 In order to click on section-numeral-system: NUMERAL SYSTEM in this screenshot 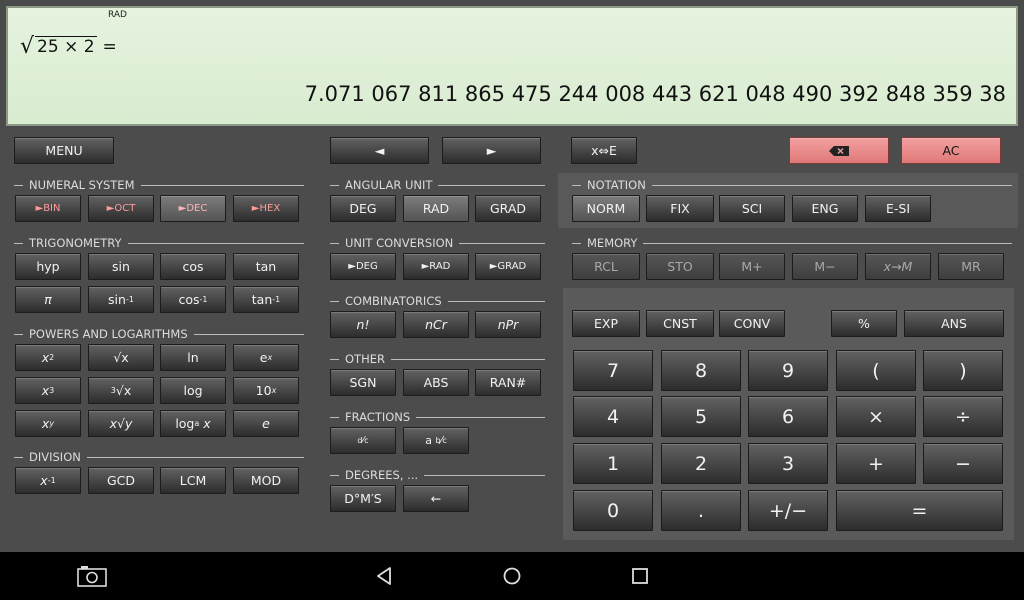, I will do `click(159, 185)`.